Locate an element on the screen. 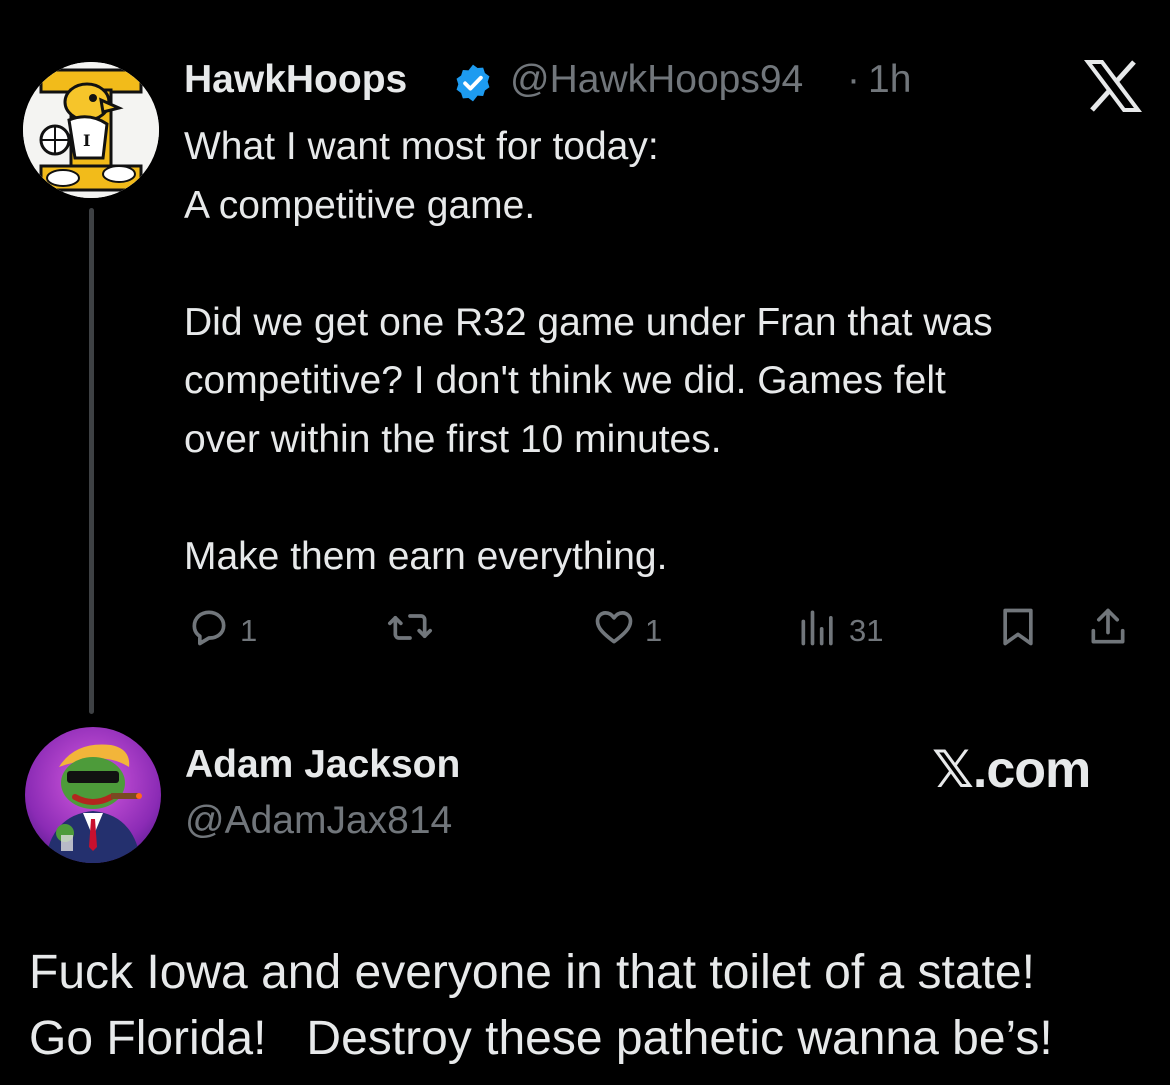 This screenshot has height=1085, width=1170. like-count: 1 is located at coordinates (654, 630).